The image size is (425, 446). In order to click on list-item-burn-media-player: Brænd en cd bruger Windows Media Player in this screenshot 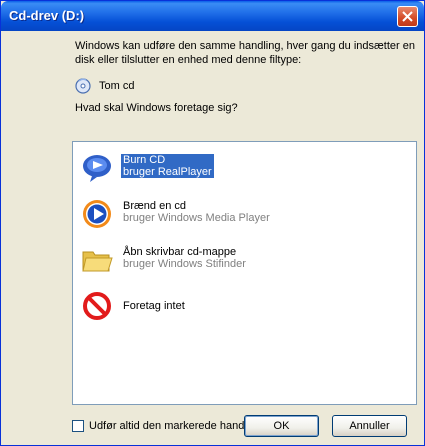, I will do `click(241, 216)`.